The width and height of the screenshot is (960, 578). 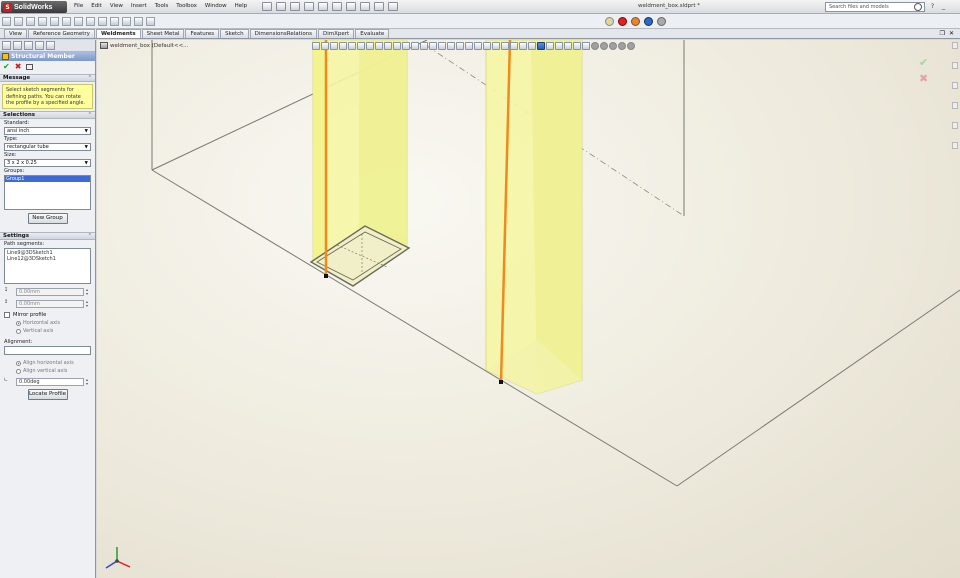 I want to click on mirror-profile-checkbox, so click(x=7, y=315).